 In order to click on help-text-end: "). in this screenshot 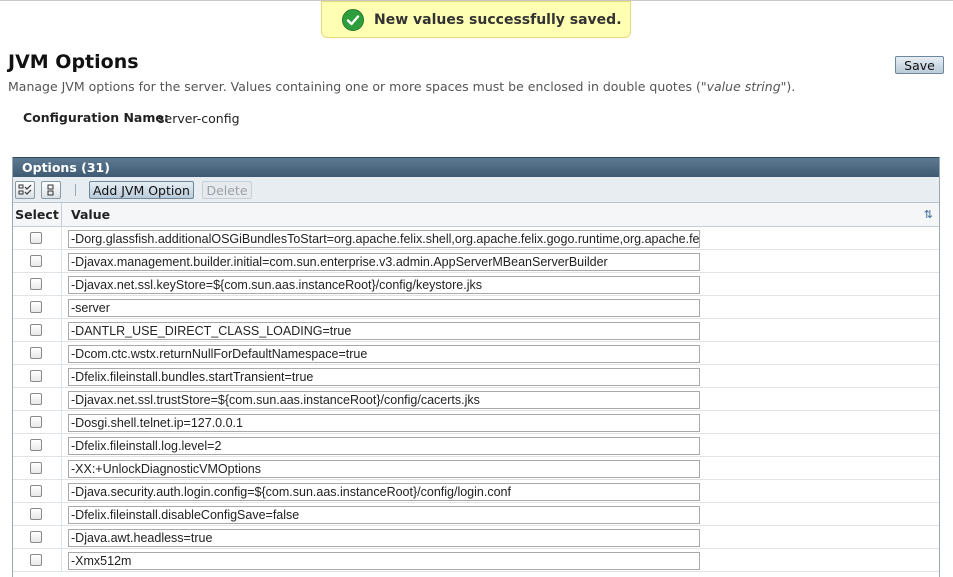, I will do `click(788, 86)`.